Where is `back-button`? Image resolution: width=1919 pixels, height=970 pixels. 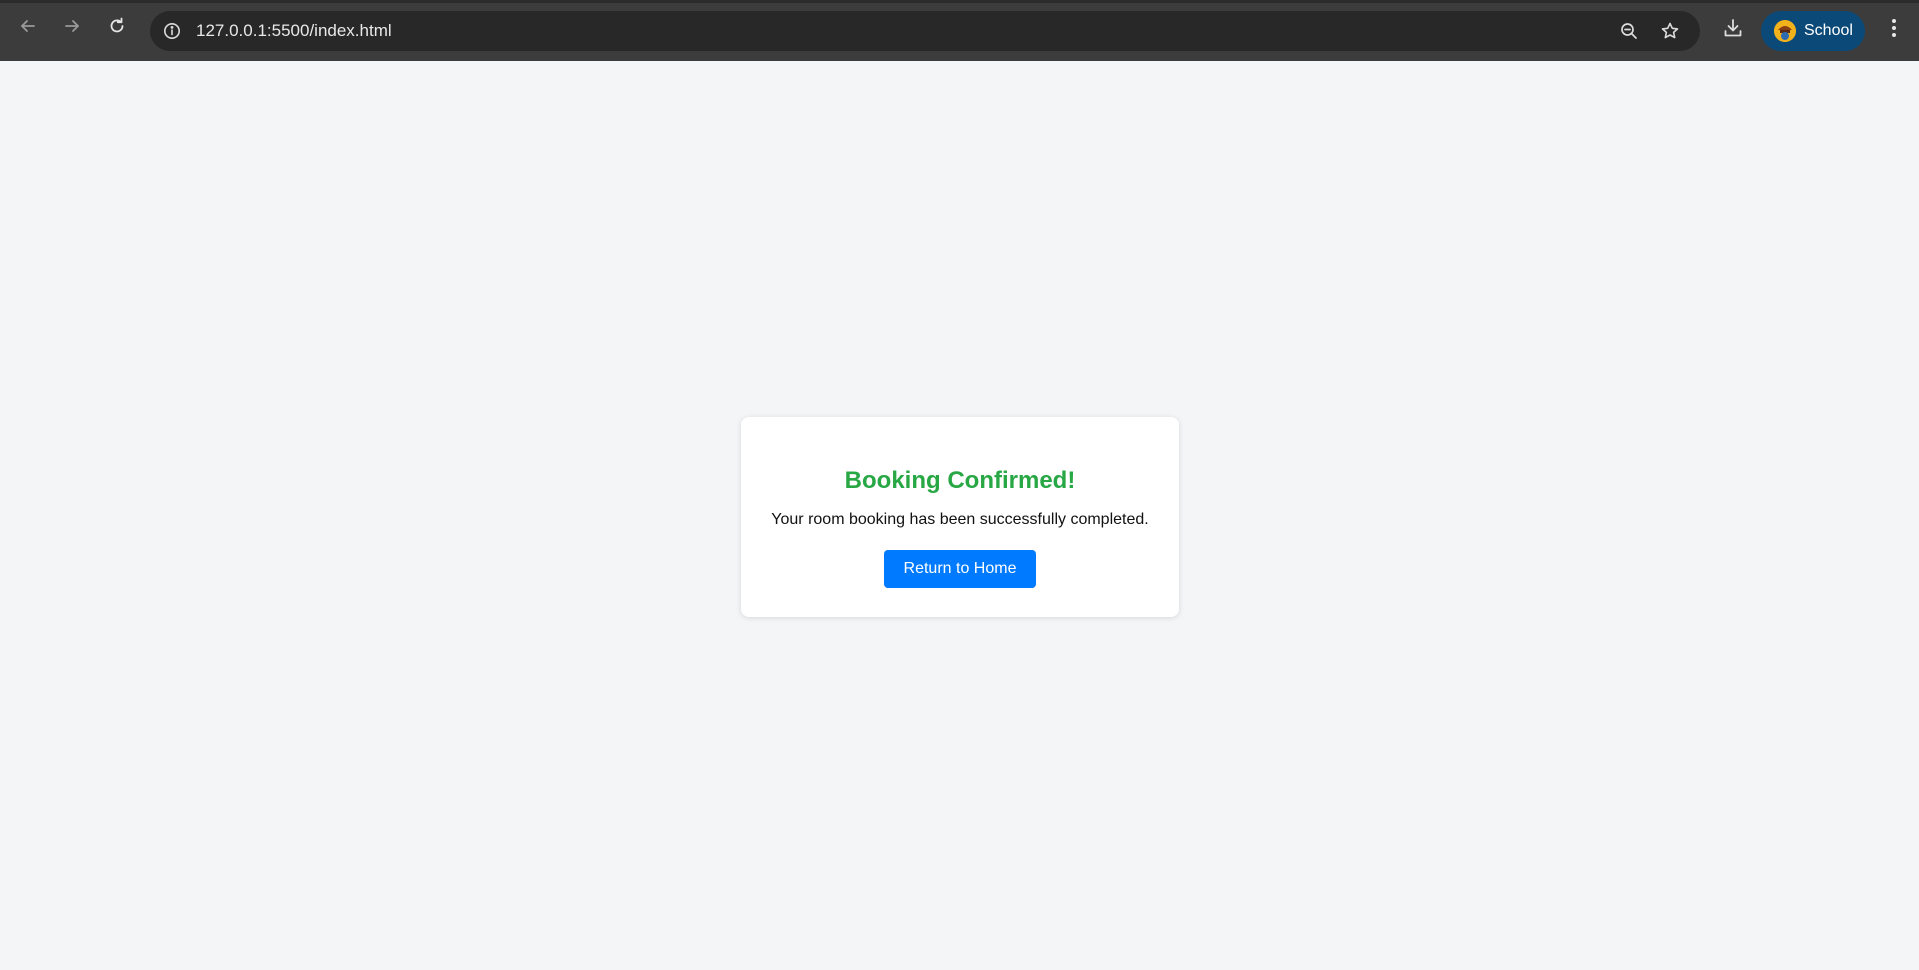 back-button is located at coordinates (28, 28).